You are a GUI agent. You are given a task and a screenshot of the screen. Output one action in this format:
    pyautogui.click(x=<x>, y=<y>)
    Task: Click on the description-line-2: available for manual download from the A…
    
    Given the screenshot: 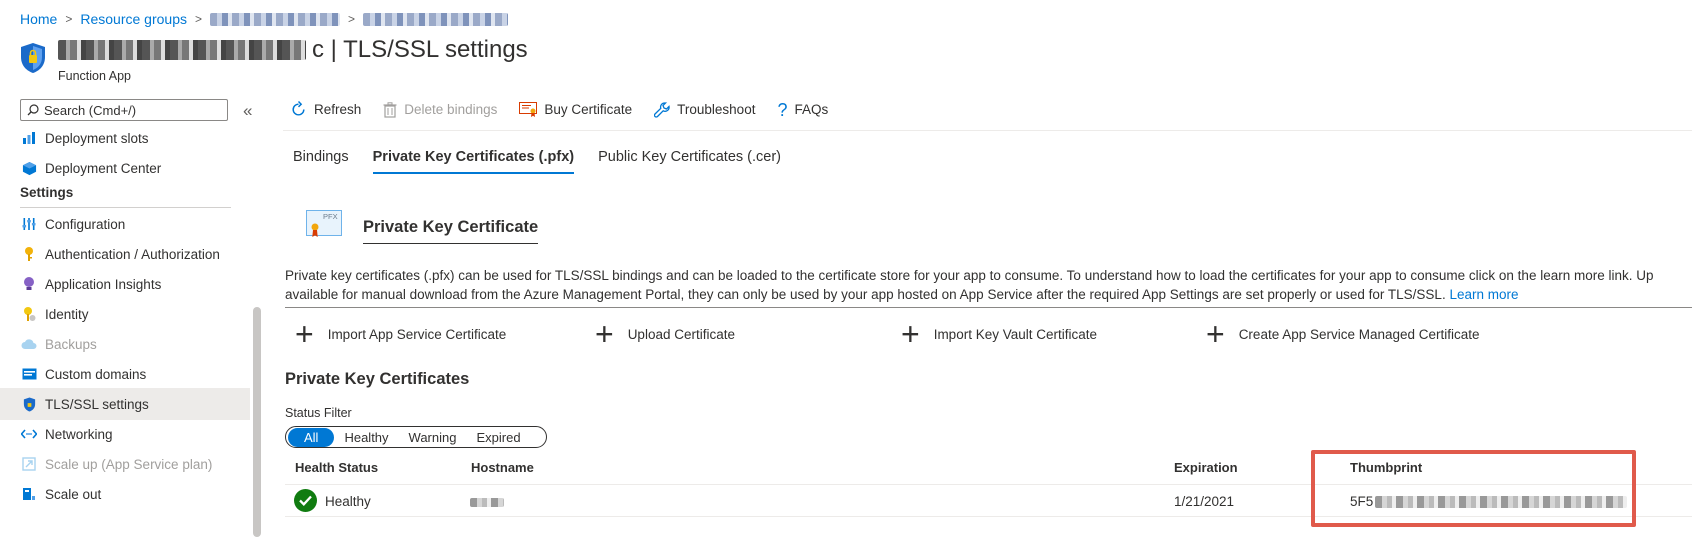 What is the action you would take?
    pyautogui.click(x=865, y=294)
    